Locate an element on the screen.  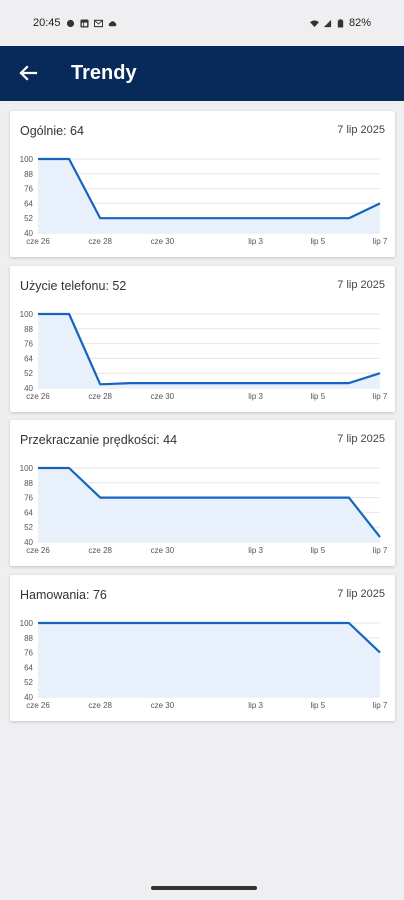
cloud-icon is located at coordinates (112, 23).